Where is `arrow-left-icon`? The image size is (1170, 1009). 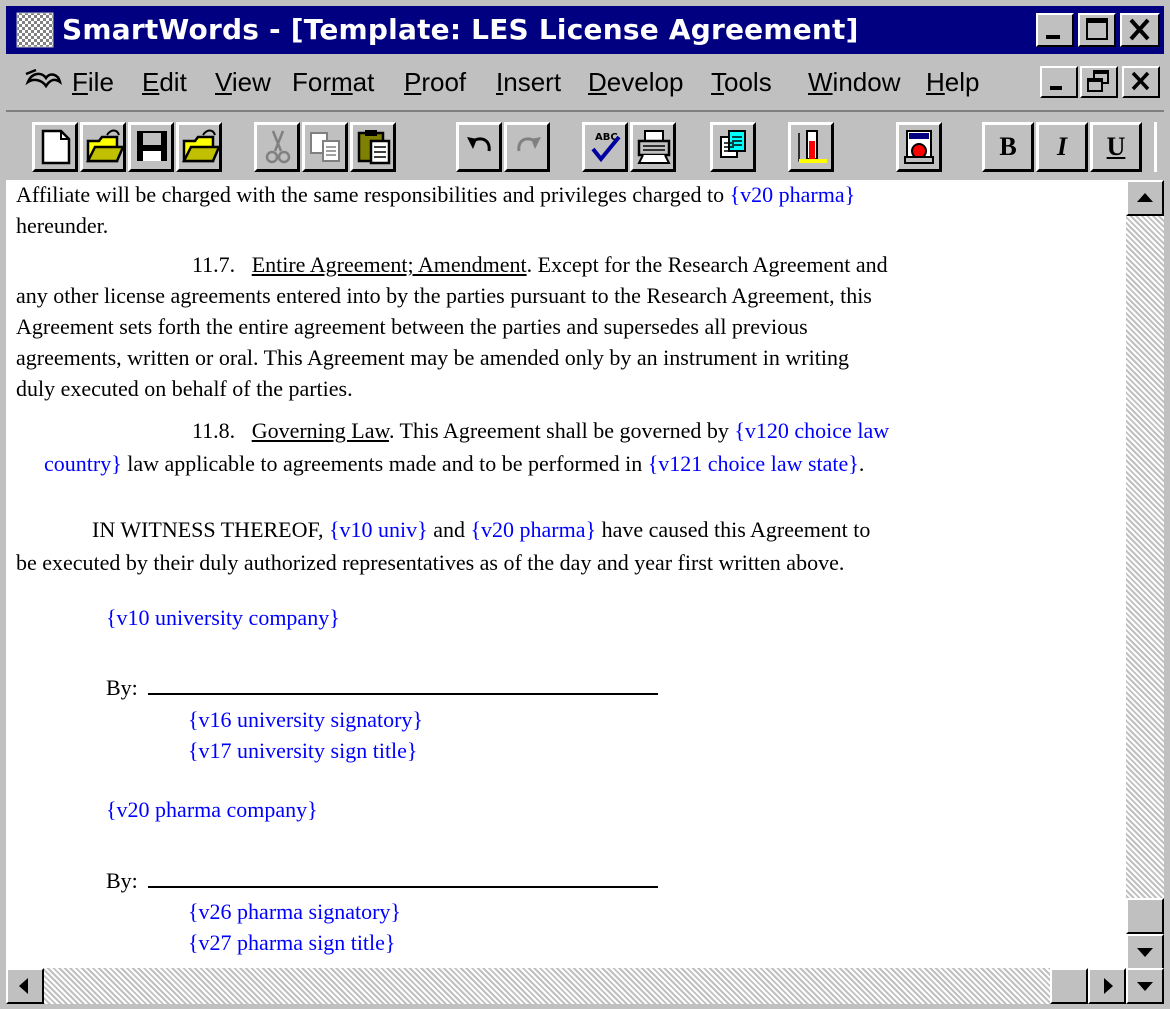
arrow-left-icon is located at coordinates (23, 986).